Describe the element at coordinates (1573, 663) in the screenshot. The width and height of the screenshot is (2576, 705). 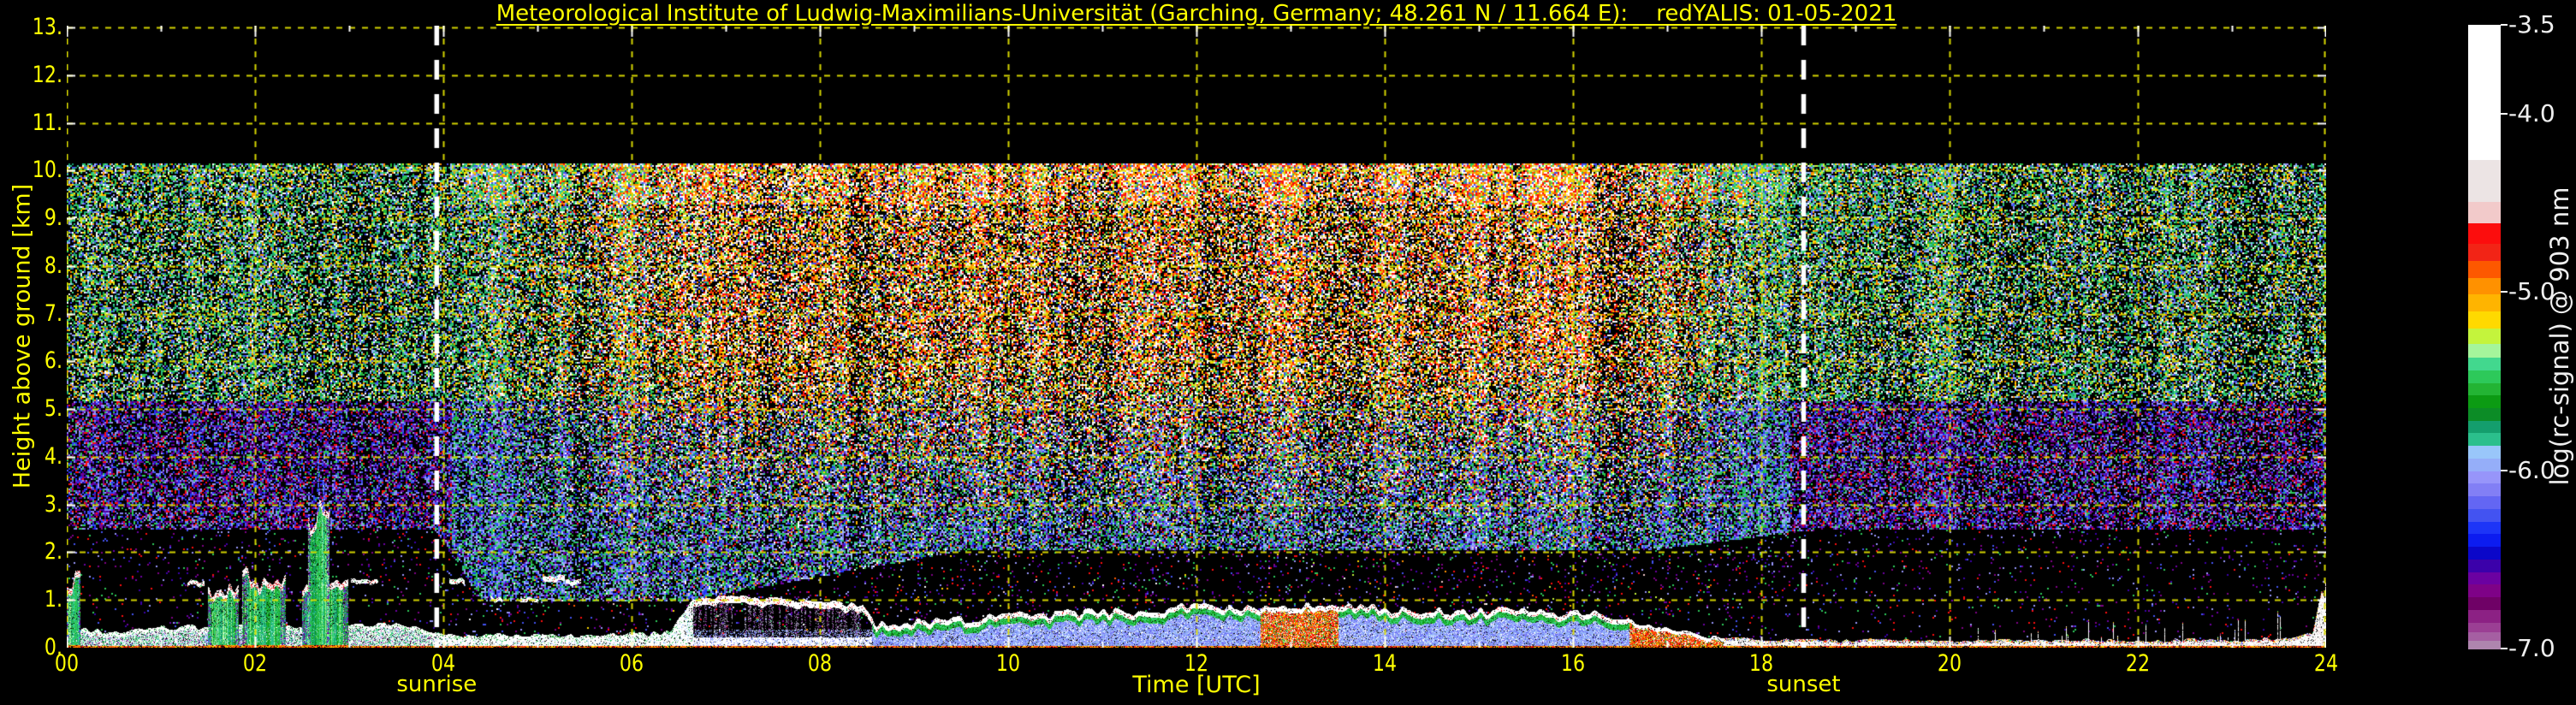
I see `x-axis-tick-label: 16` at that location.